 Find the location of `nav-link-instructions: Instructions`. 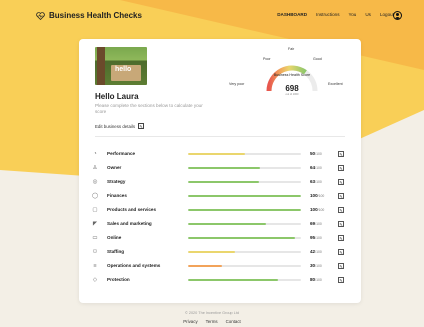

nav-link-instructions: Instructions is located at coordinates (328, 14).